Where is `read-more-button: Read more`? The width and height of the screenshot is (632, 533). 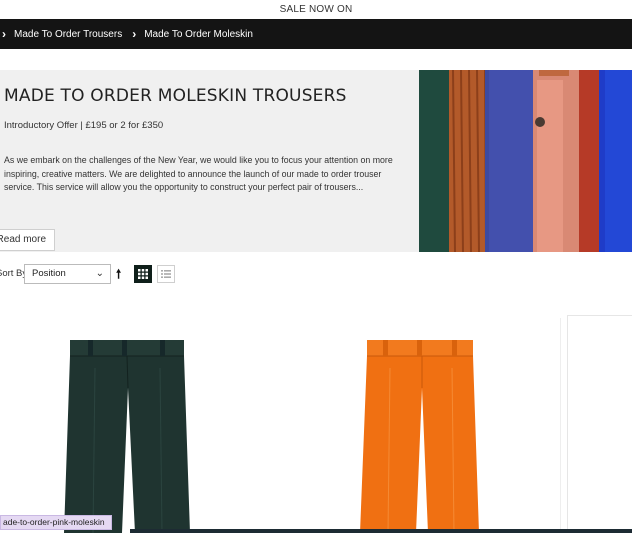
read-more-button: Read more is located at coordinates (27, 240).